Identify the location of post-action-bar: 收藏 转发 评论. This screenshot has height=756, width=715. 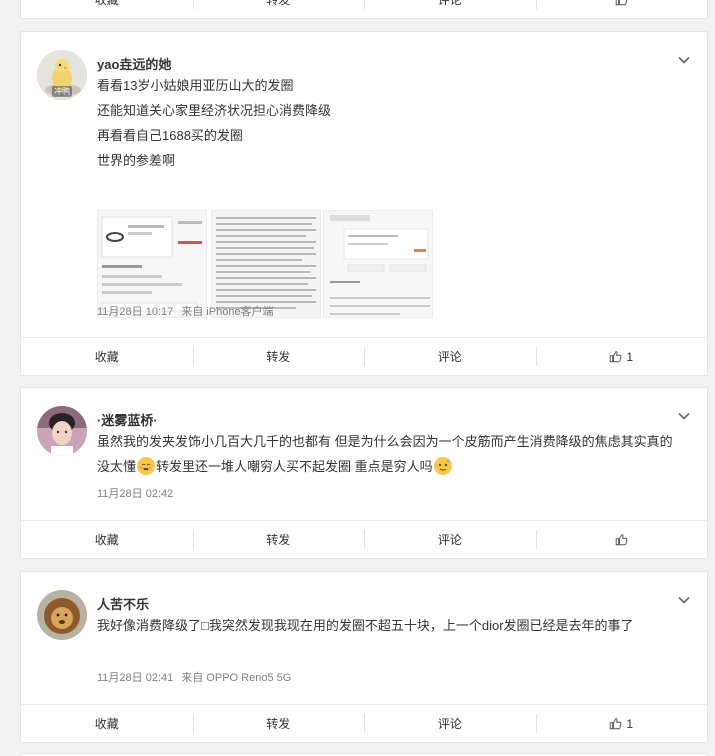
(364, 539).